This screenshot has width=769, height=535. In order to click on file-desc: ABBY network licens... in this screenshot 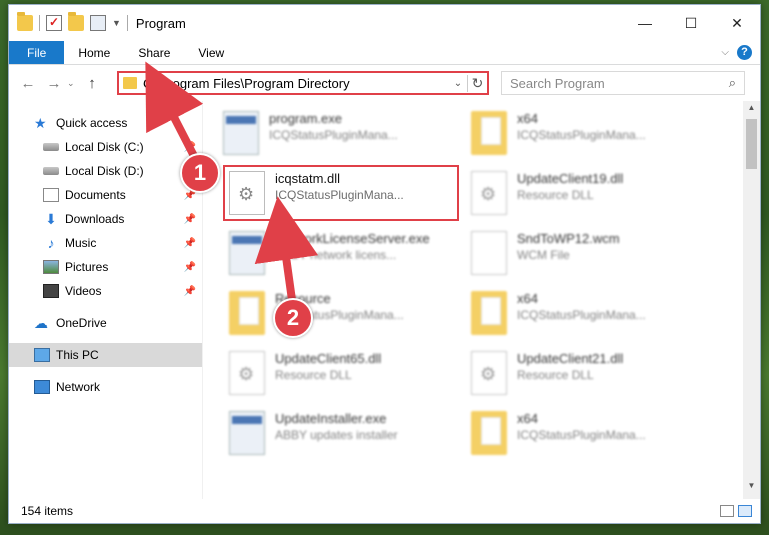, I will do `click(336, 255)`.